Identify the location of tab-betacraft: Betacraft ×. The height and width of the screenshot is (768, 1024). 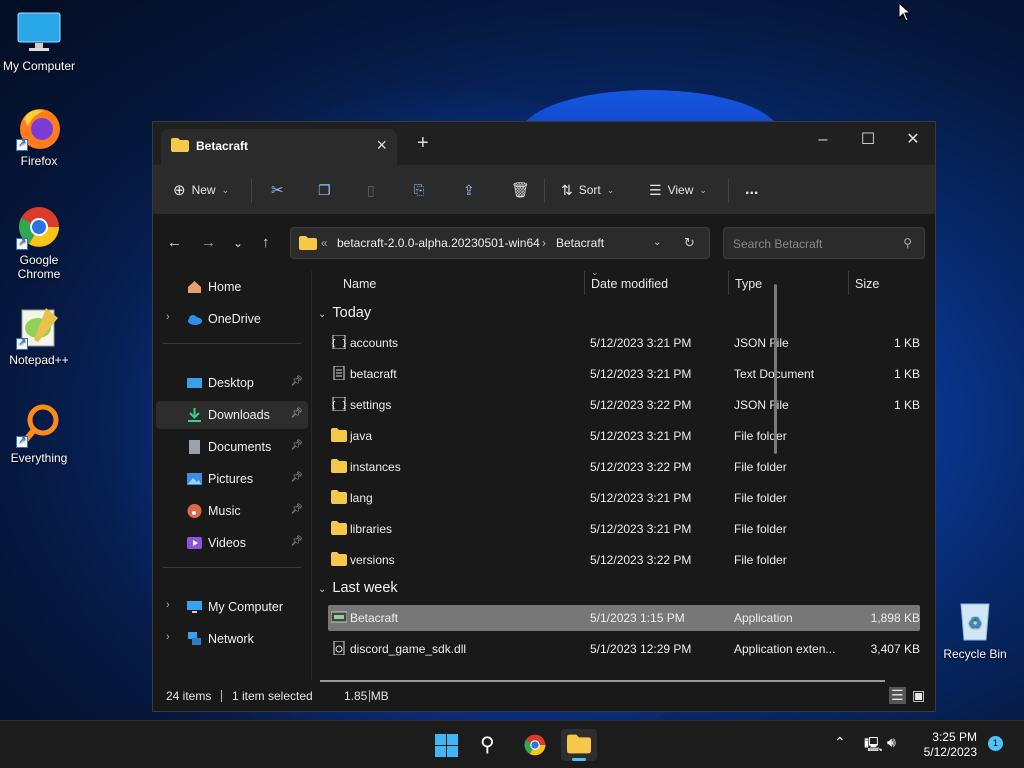
(279, 147).